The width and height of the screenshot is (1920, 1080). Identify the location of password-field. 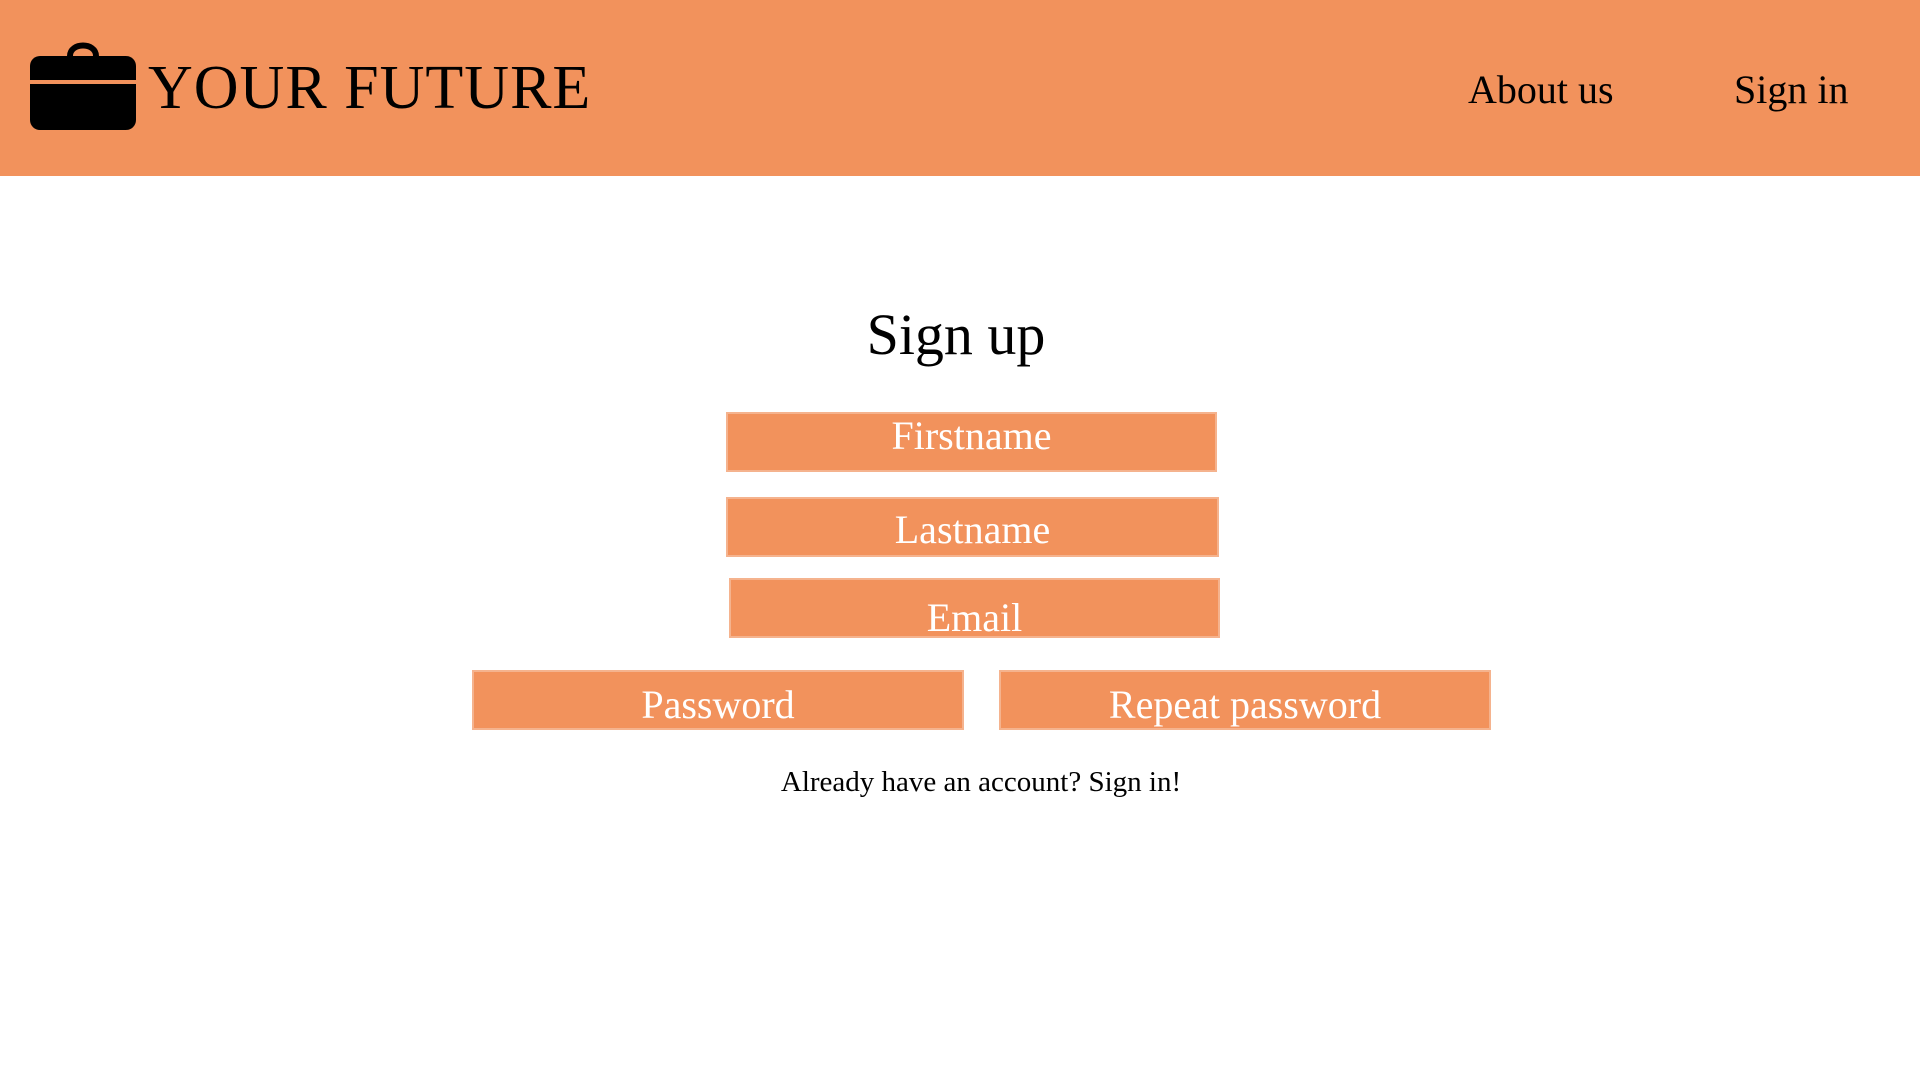
(718, 700).